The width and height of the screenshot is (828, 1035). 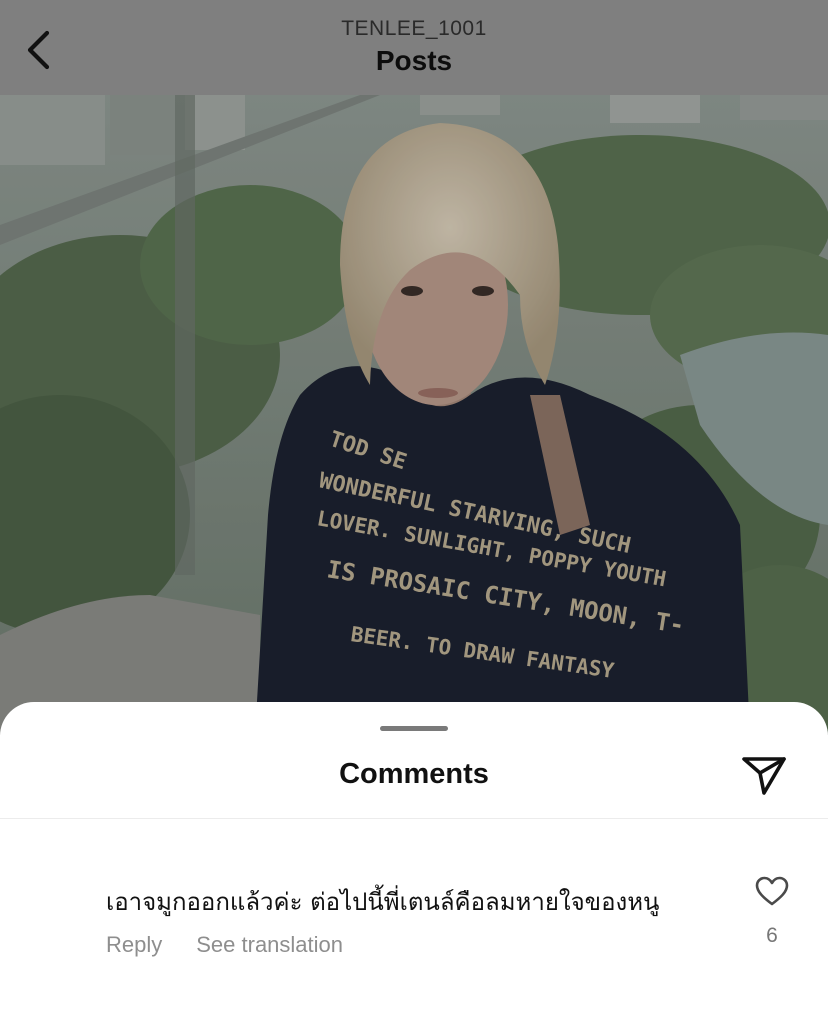 What do you see at coordinates (414, 60) in the screenshot?
I see `page-title: Posts` at bounding box center [414, 60].